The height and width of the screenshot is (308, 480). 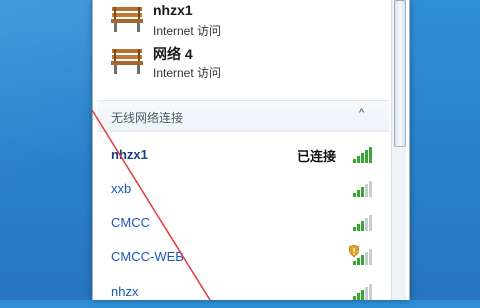 I want to click on wifi-network-item: nhzx1 已连接, so click(x=243, y=154).